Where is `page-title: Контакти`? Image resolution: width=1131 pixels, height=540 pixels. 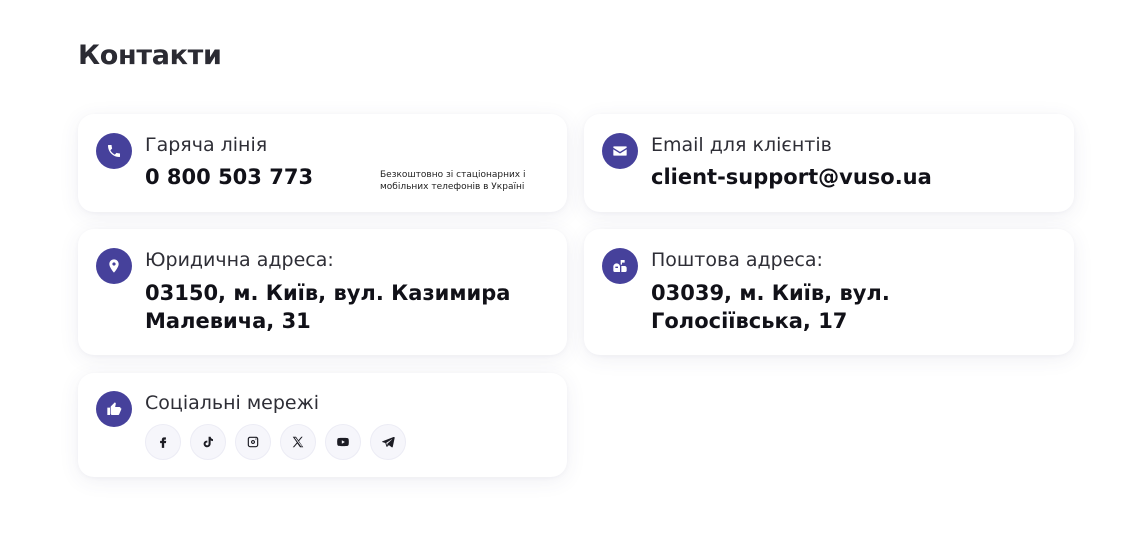 page-title: Контакти is located at coordinates (150, 55).